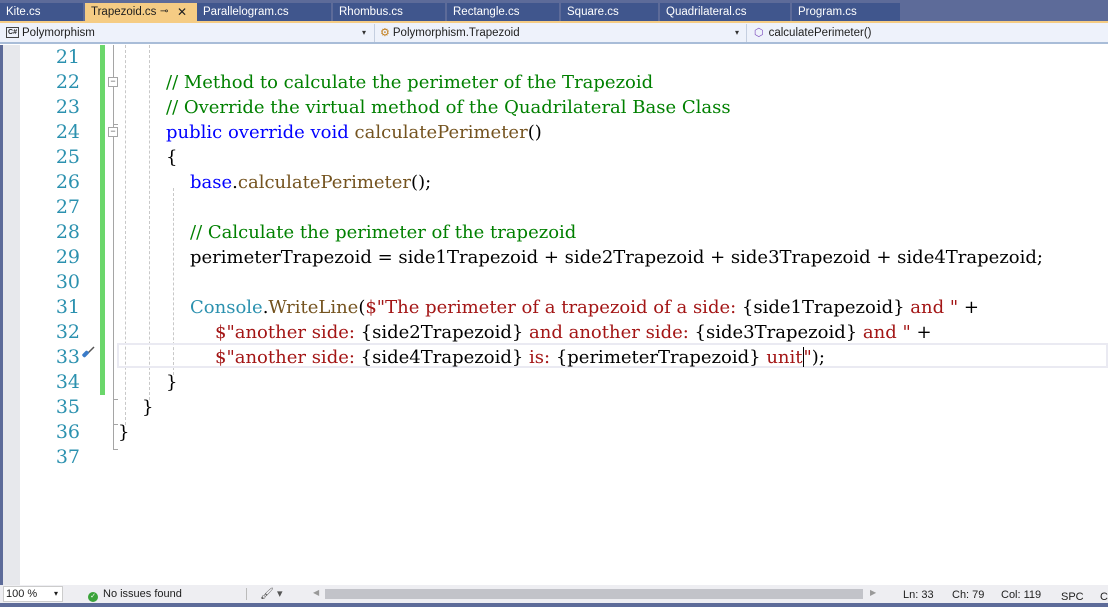 The height and width of the screenshot is (607, 1108). What do you see at coordinates (266, 132) in the screenshot?
I see `code-token: override` at bounding box center [266, 132].